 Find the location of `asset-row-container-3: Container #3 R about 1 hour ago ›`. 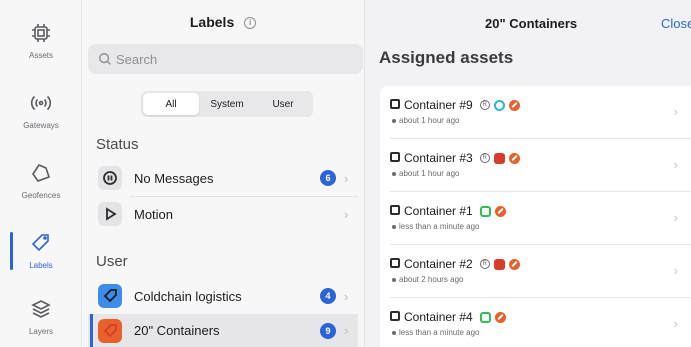

asset-row-container-3: Container #3 R about 1 hour ago › is located at coordinates (535, 165).